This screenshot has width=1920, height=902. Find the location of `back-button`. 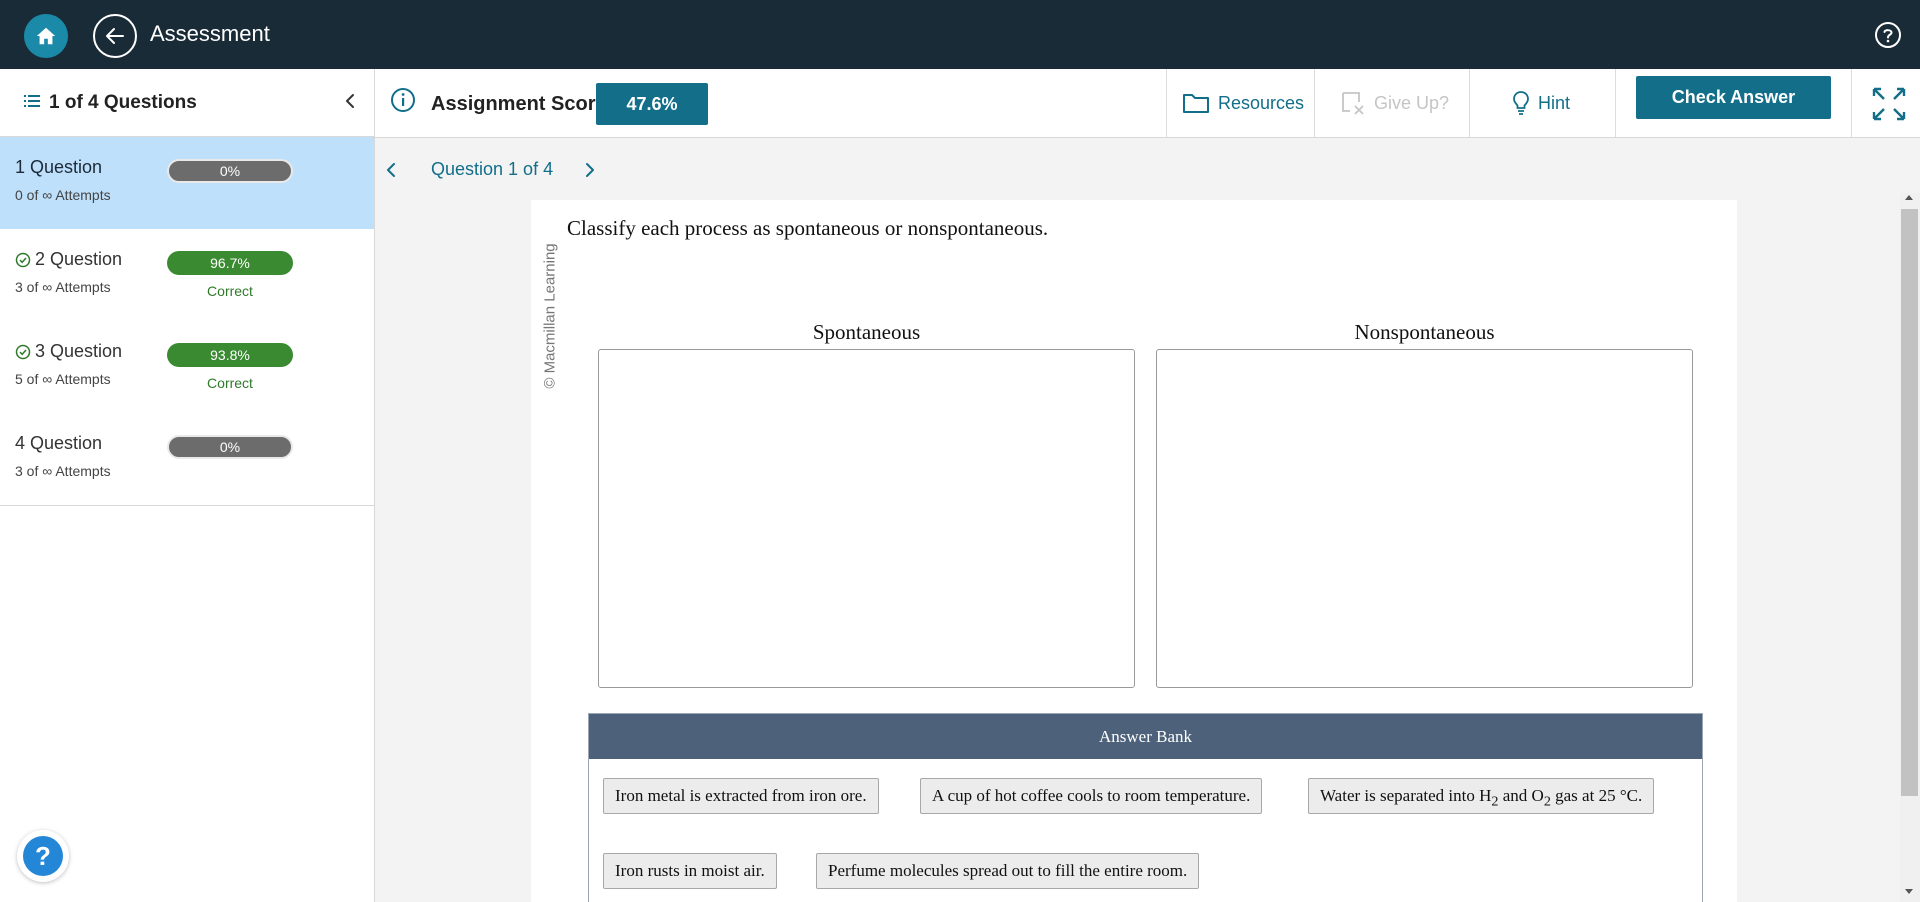

back-button is located at coordinates (115, 36).